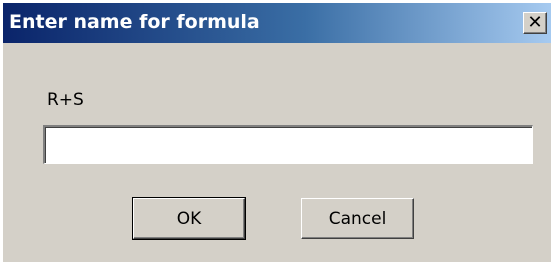 This screenshot has height=262, width=551. I want to click on dialog-title: Enter name for formula, so click(134, 22).